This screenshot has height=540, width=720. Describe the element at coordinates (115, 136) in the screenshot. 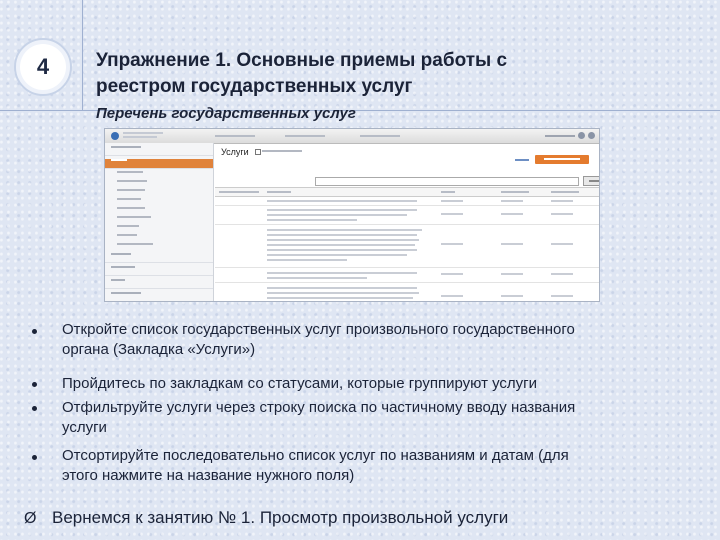

I see `portal-logo-icon` at that location.